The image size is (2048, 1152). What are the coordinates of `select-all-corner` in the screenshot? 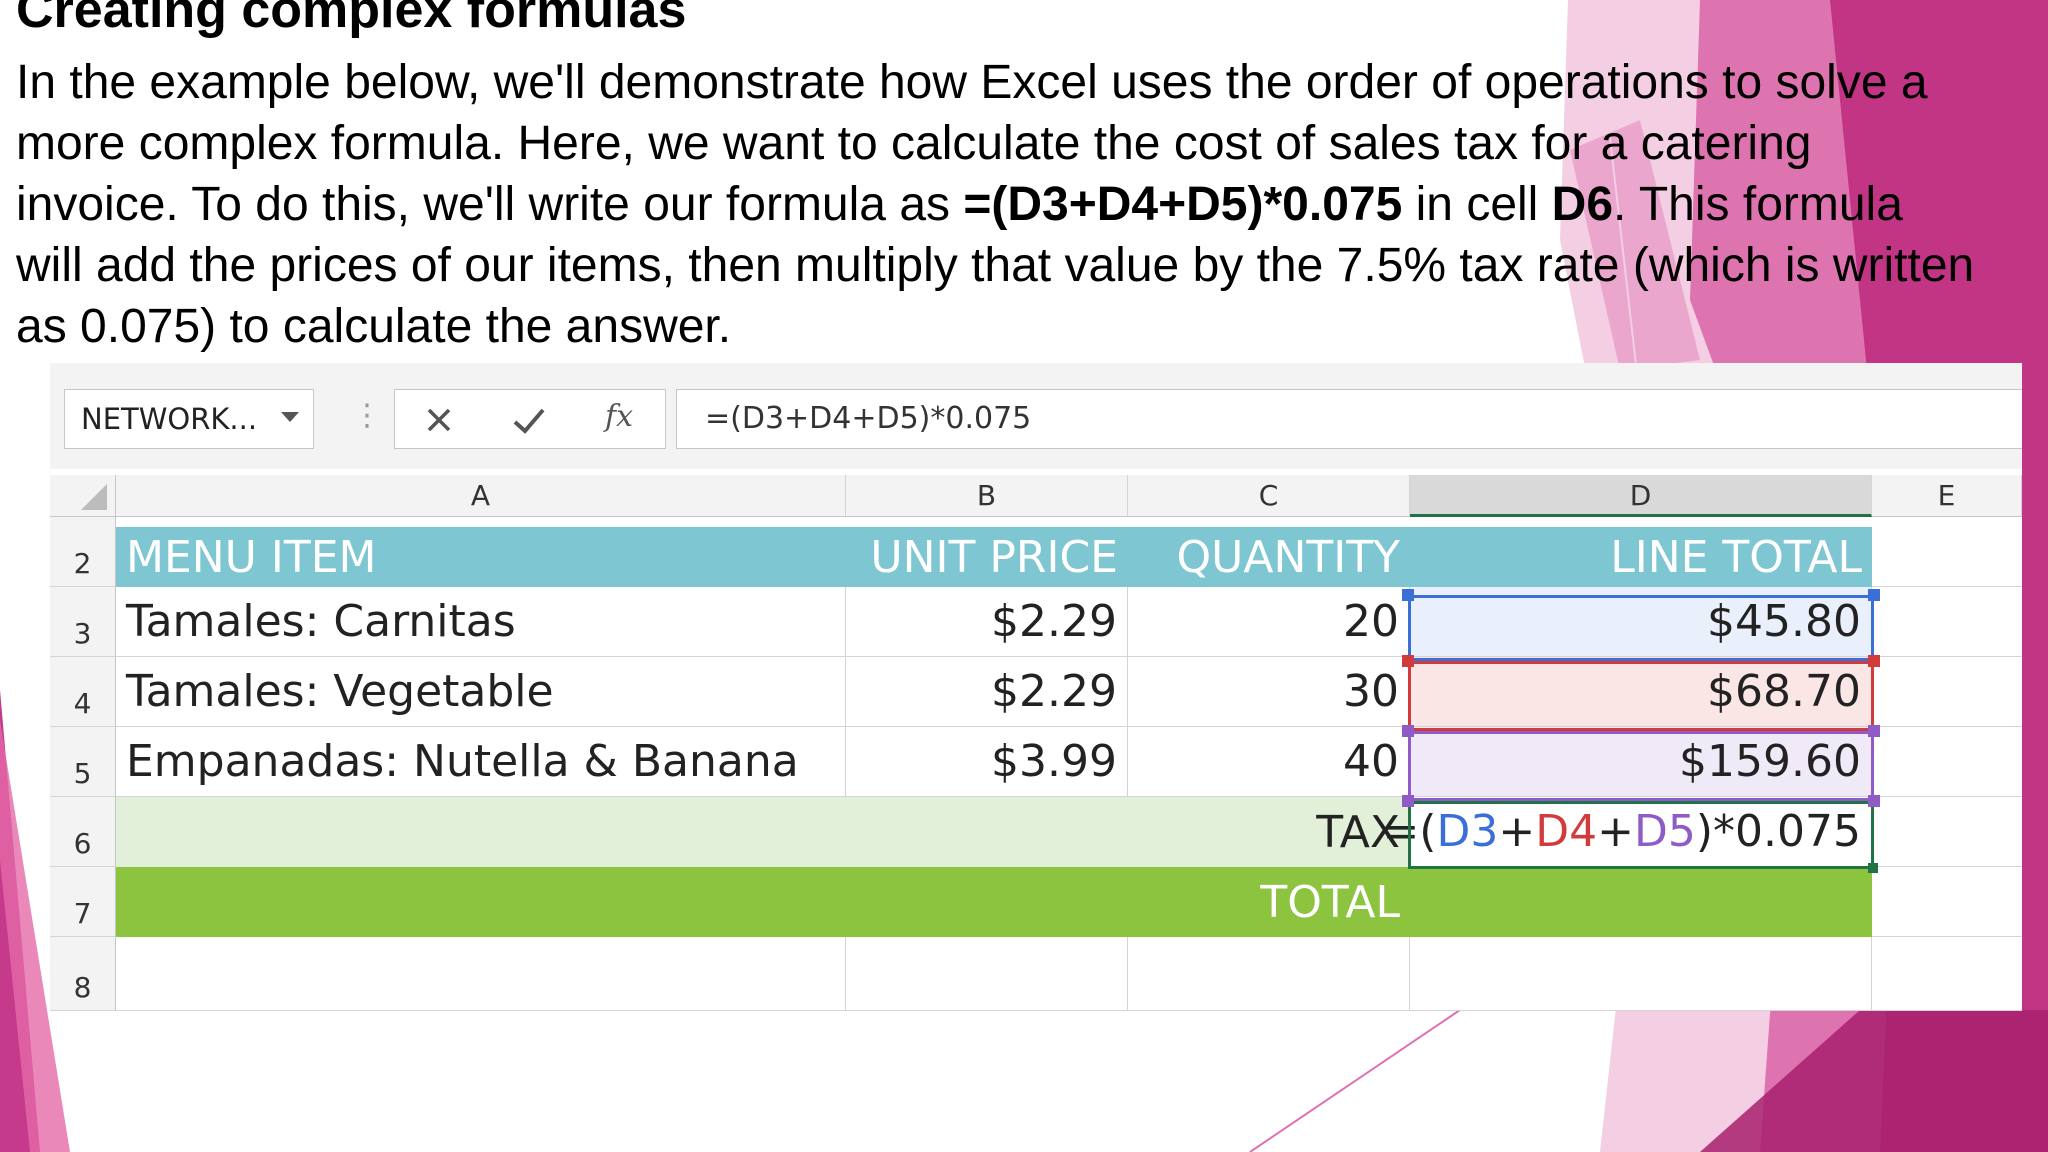 It's located at (83, 496).